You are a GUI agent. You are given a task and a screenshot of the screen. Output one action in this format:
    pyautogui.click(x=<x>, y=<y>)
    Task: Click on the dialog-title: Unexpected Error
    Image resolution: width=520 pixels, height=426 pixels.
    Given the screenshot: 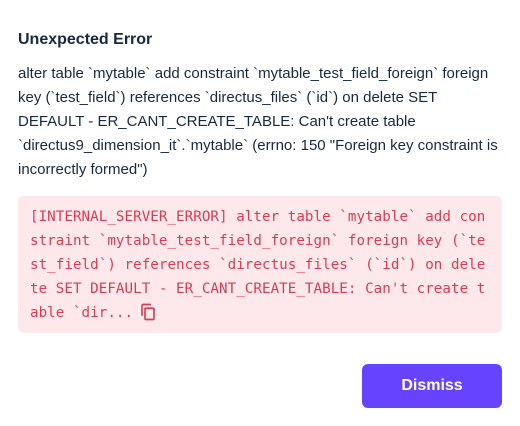 What is the action you would take?
    pyautogui.click(x=85, y=39)
    